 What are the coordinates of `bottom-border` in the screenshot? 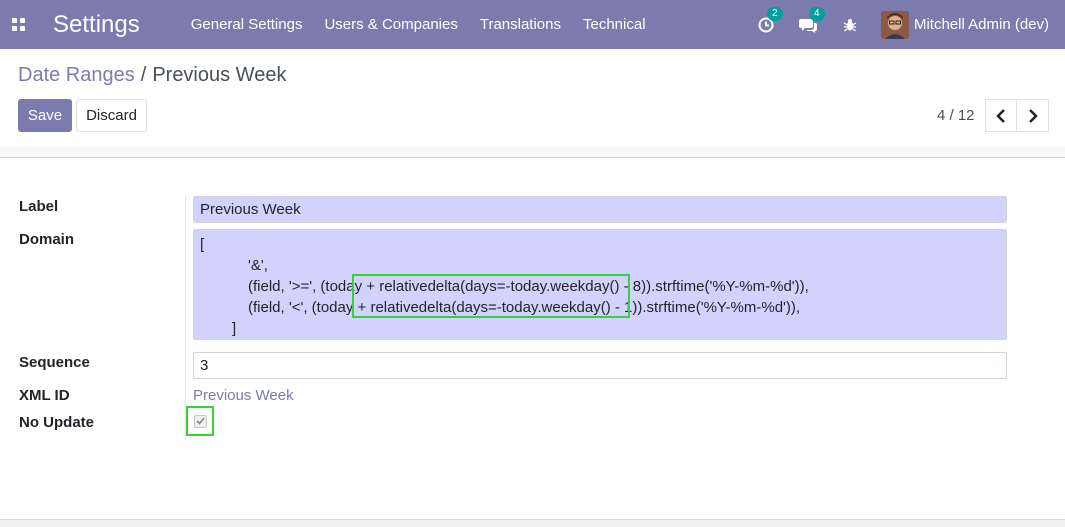 It's located at (532, 523).